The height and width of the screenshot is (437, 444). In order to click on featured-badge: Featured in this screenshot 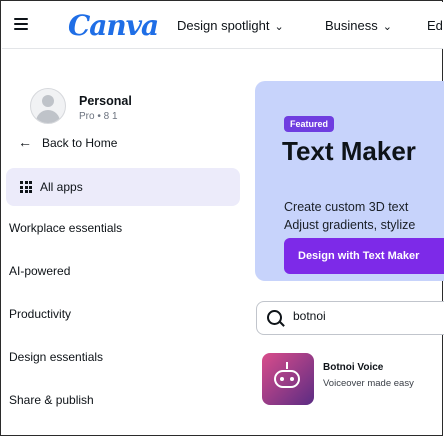, I will do `click(309, 124)`.